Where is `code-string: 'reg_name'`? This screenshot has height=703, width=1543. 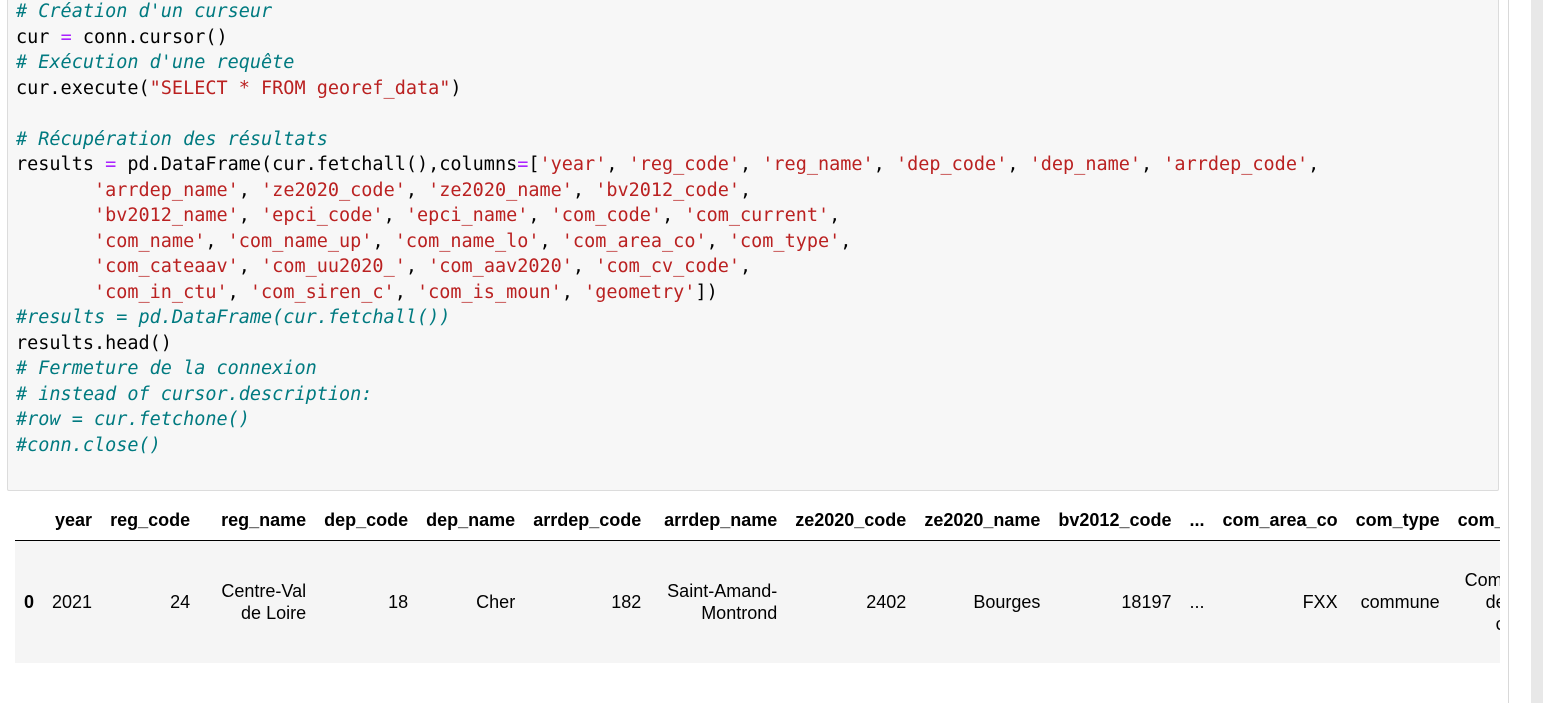
code-string: 'reg_name' is located at coordinates (818, 164).